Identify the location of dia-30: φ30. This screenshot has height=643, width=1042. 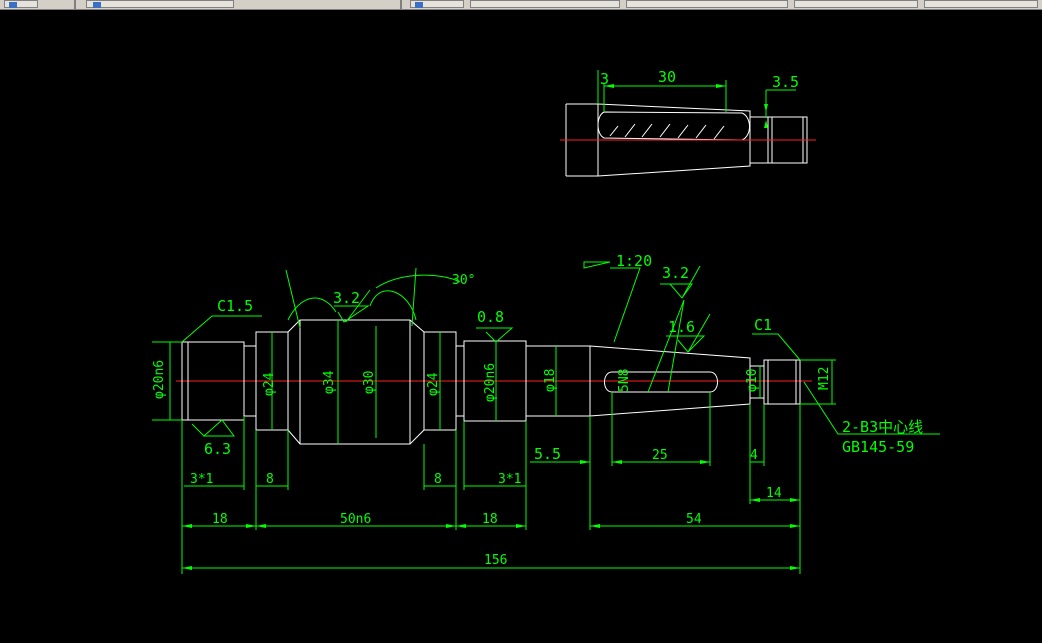
(369, 382).